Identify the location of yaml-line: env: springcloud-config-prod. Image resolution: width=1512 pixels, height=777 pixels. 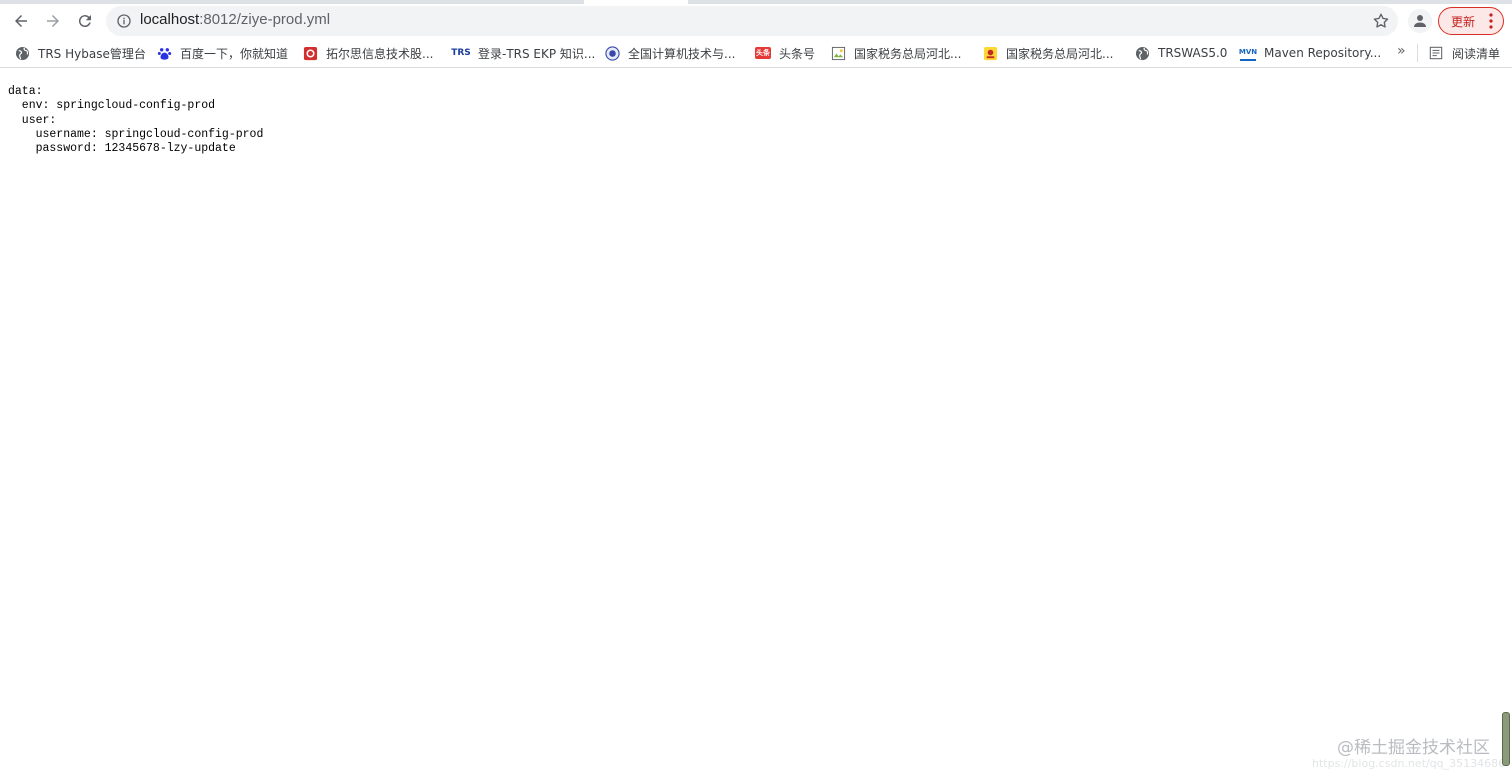
(112, 106).